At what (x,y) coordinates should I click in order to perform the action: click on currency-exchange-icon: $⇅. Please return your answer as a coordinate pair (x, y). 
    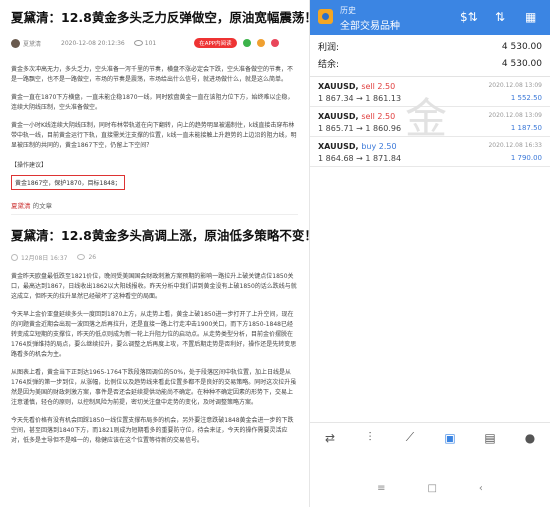
    Looking at the image, I should click on (469, 17).